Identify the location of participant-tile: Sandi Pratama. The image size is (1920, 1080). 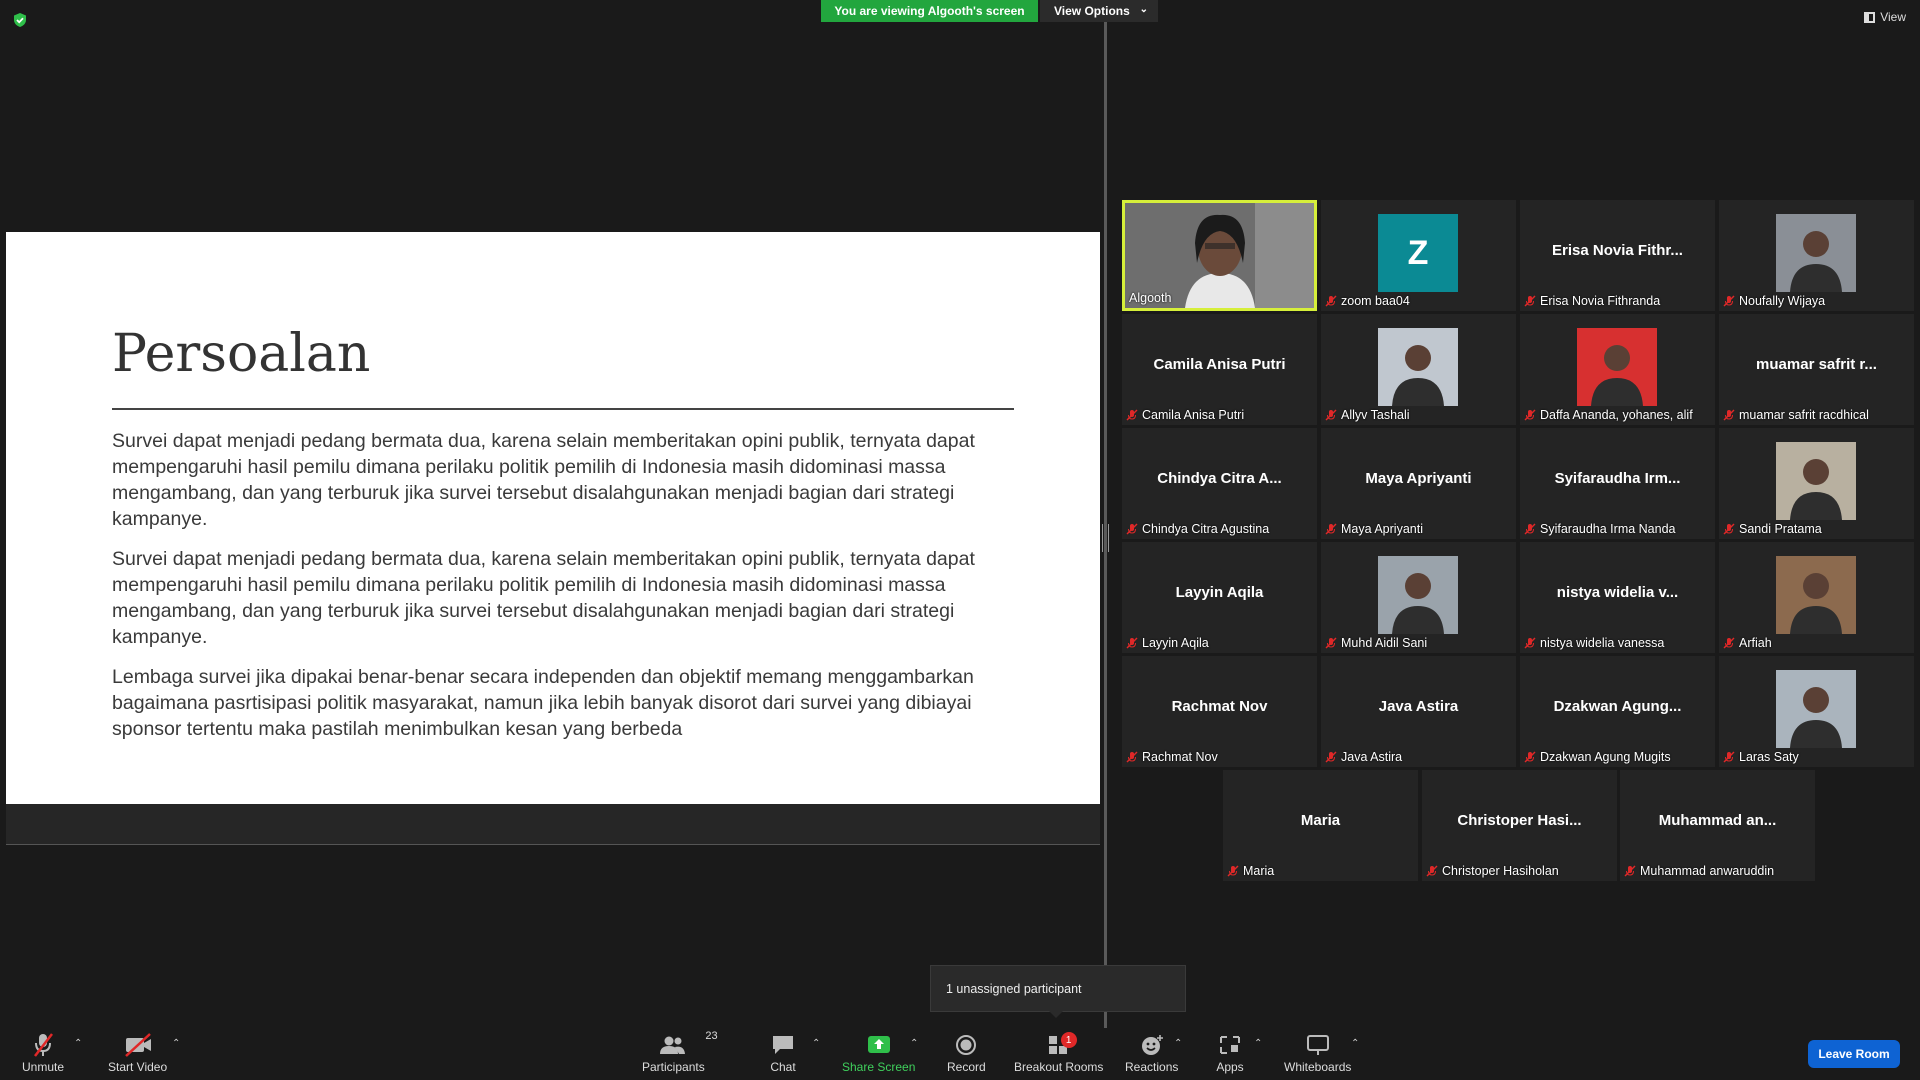
(1816, 483).